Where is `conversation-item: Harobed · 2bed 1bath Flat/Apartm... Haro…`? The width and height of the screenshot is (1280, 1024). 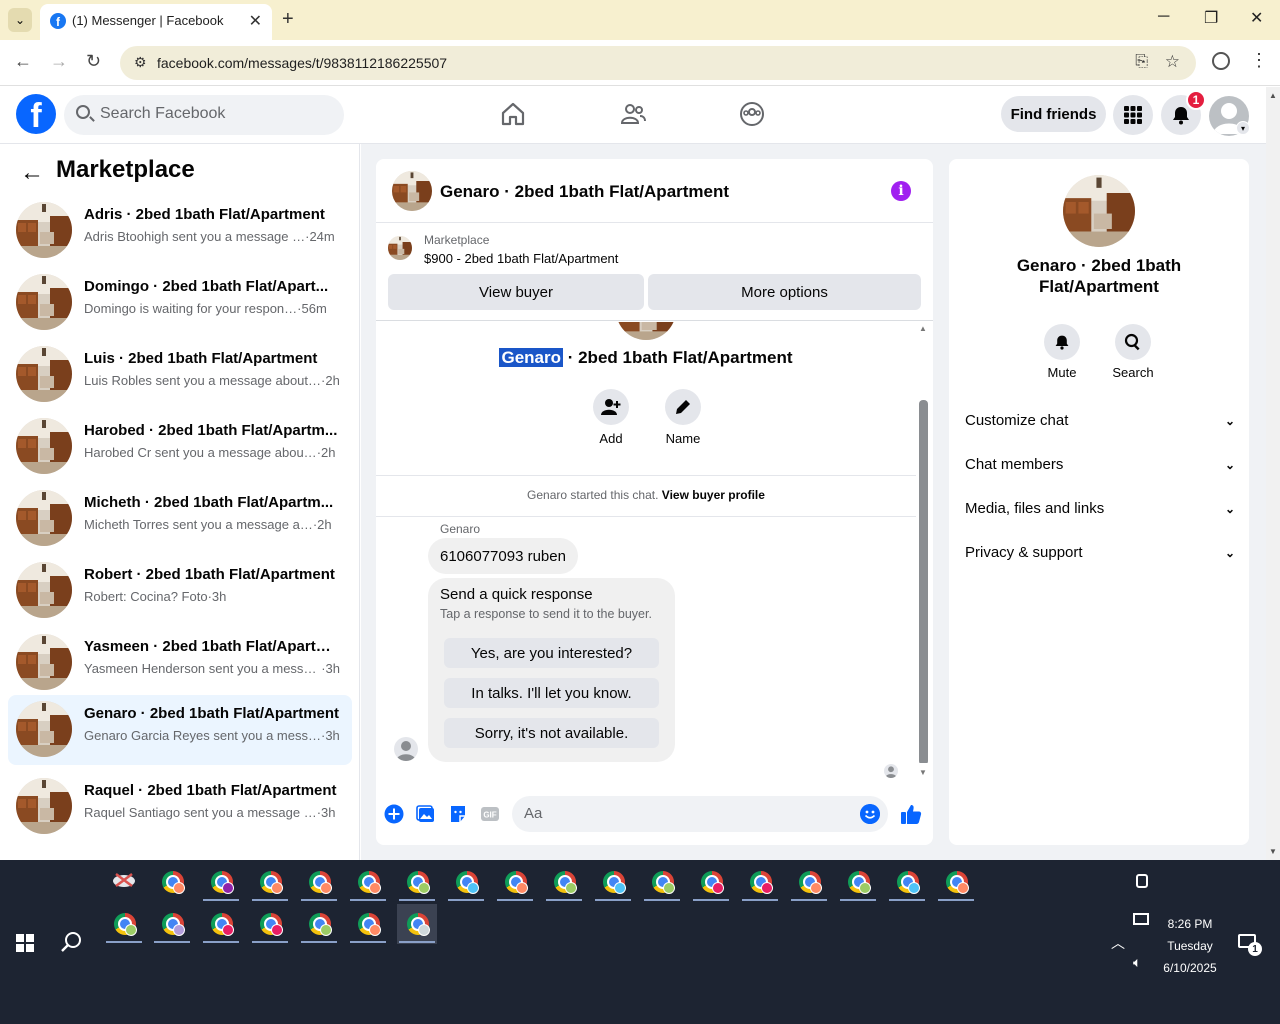 conversation-item: Harobed · 2bed 1bath Flat/Apartm... Haro… is located at coordinates (180, 447).